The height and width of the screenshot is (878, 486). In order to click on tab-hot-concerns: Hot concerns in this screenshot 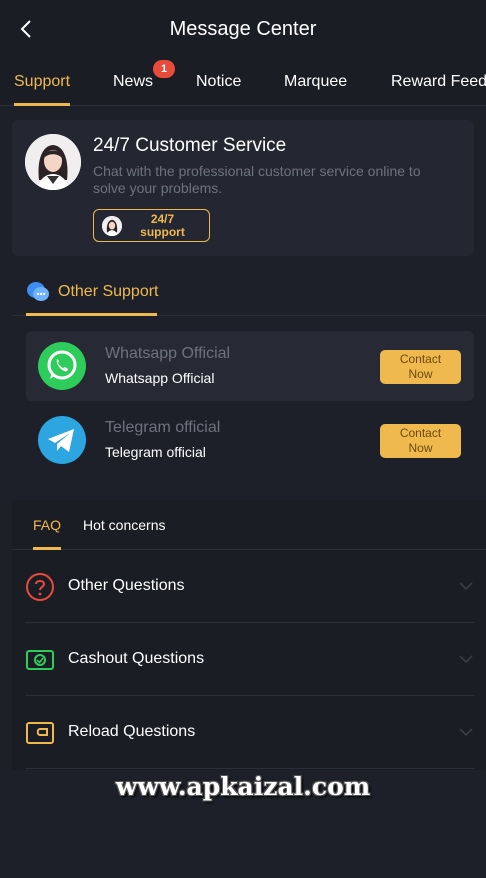, I will do `click(124, 525)`.